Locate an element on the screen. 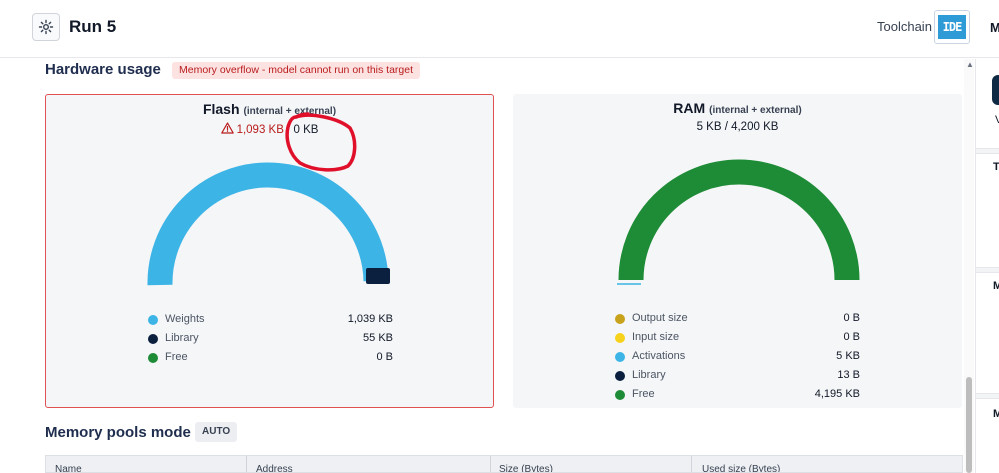  flash-title-text: Flash is located at coordinates (221, 109).